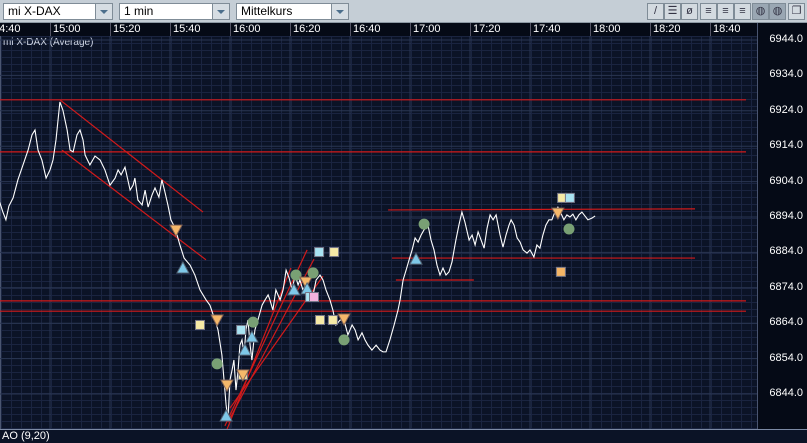  Describe the element at coordinates (786, 322) in the screenshot. I see `price-tick-label: 6864.0` at that location.